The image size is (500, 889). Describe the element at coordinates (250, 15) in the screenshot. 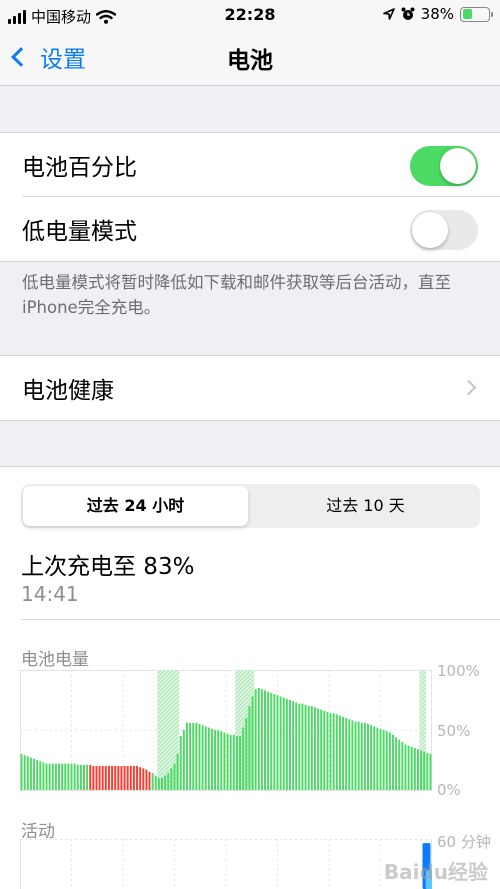

I see `status-bar: 中国移动 22:28 38%` at that location.